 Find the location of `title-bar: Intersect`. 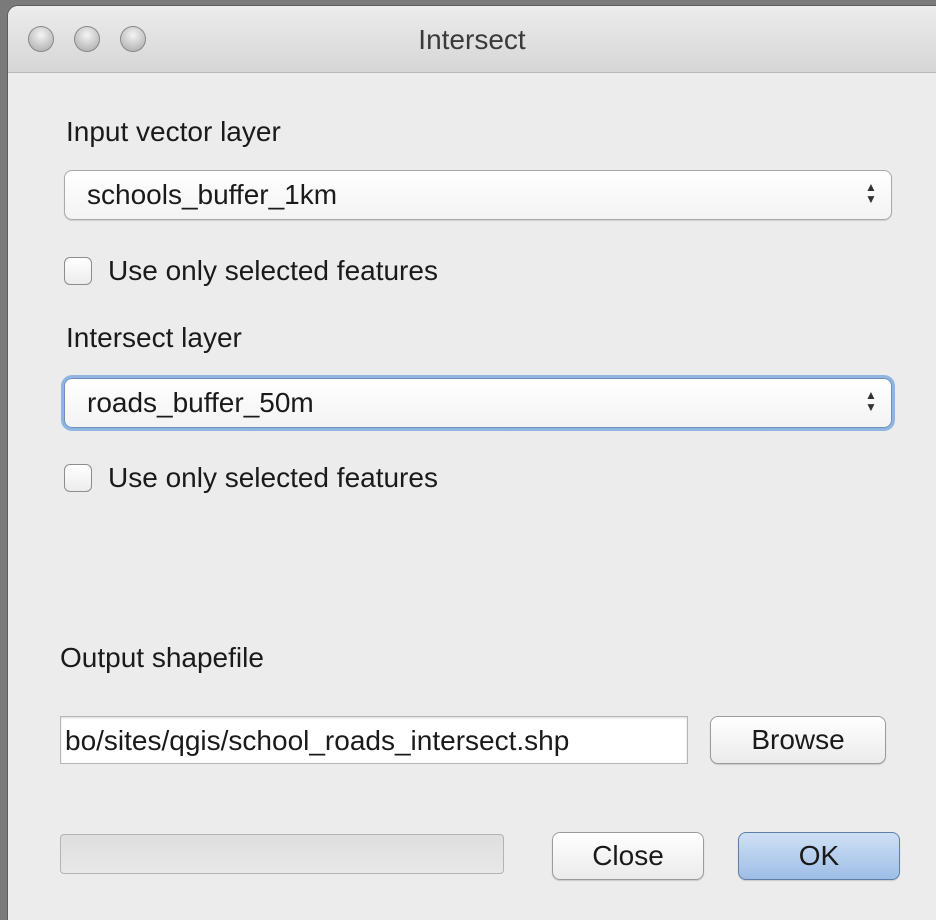

title-bar: Intersect is located at coordinates (472, 39).